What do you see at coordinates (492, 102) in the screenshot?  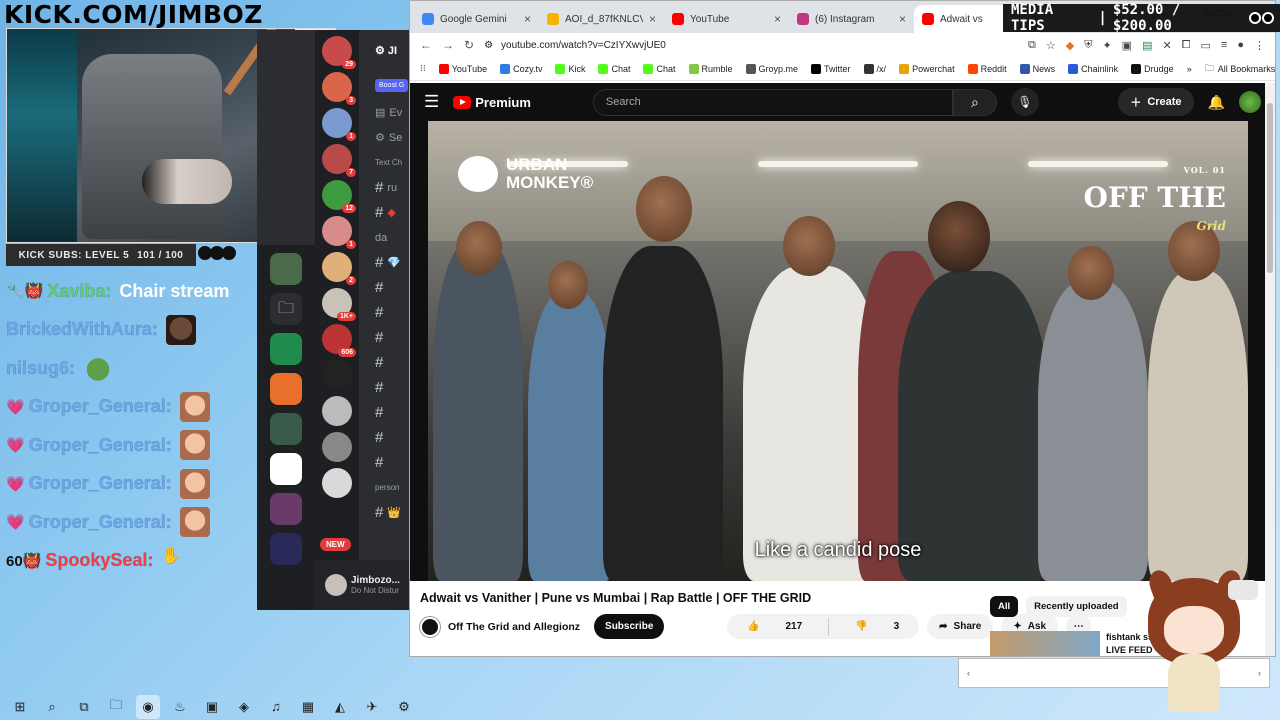 I see `youtube-logo: Premium` at bounding box center [492, 102].